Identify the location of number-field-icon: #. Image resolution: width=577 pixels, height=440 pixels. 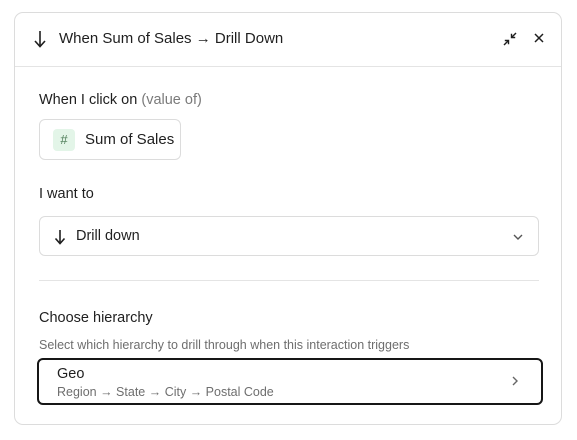
(64, 139).